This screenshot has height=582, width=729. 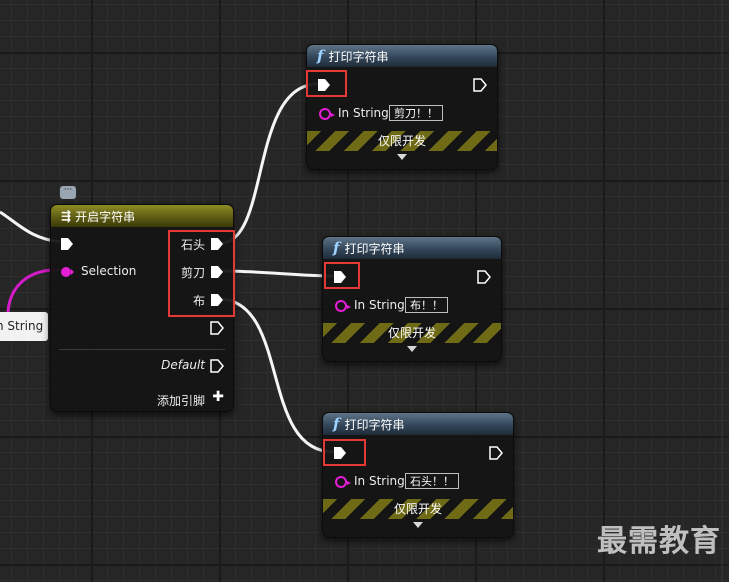 I want to click on exec-out-pin, so click(x=217, y=328).